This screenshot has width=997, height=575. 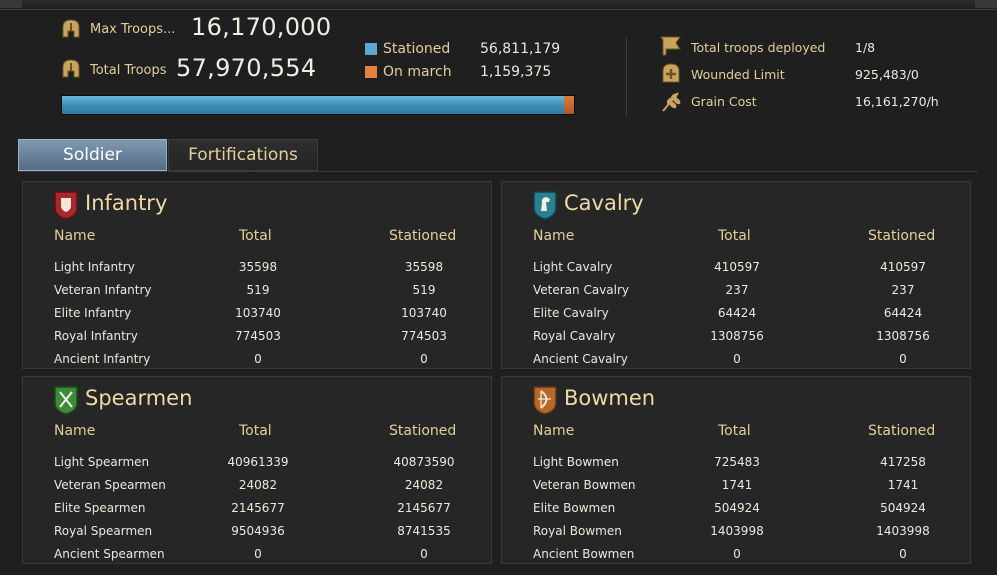 What do you see at coordinates (516, 72) in the screenshot?
I see `on-march-legend-value: 1,159,375` at bounding box center [516, 72].